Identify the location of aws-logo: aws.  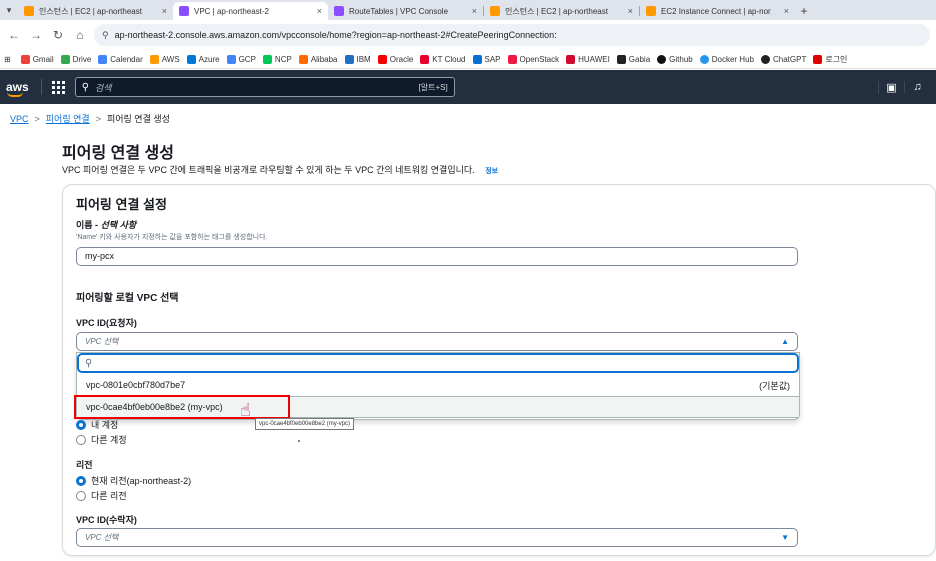
(17, 88).